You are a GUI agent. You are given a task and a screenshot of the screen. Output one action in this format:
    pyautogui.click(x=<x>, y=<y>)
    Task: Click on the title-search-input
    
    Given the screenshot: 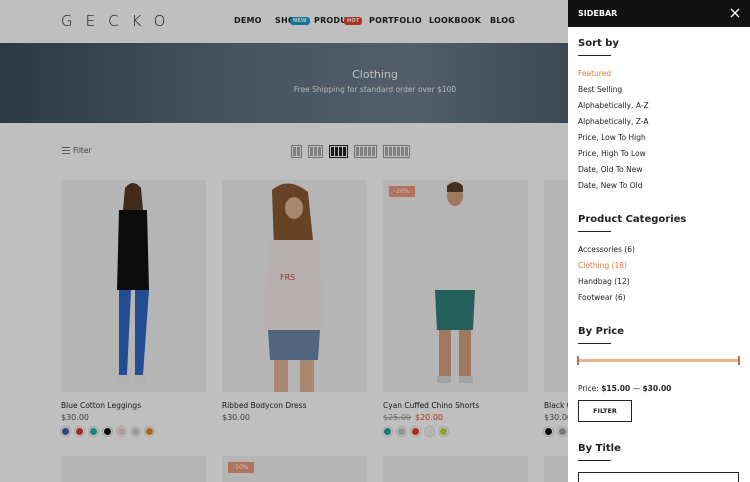 What is the action you would take?
    pyautogui.click(x=658, y=477)
    